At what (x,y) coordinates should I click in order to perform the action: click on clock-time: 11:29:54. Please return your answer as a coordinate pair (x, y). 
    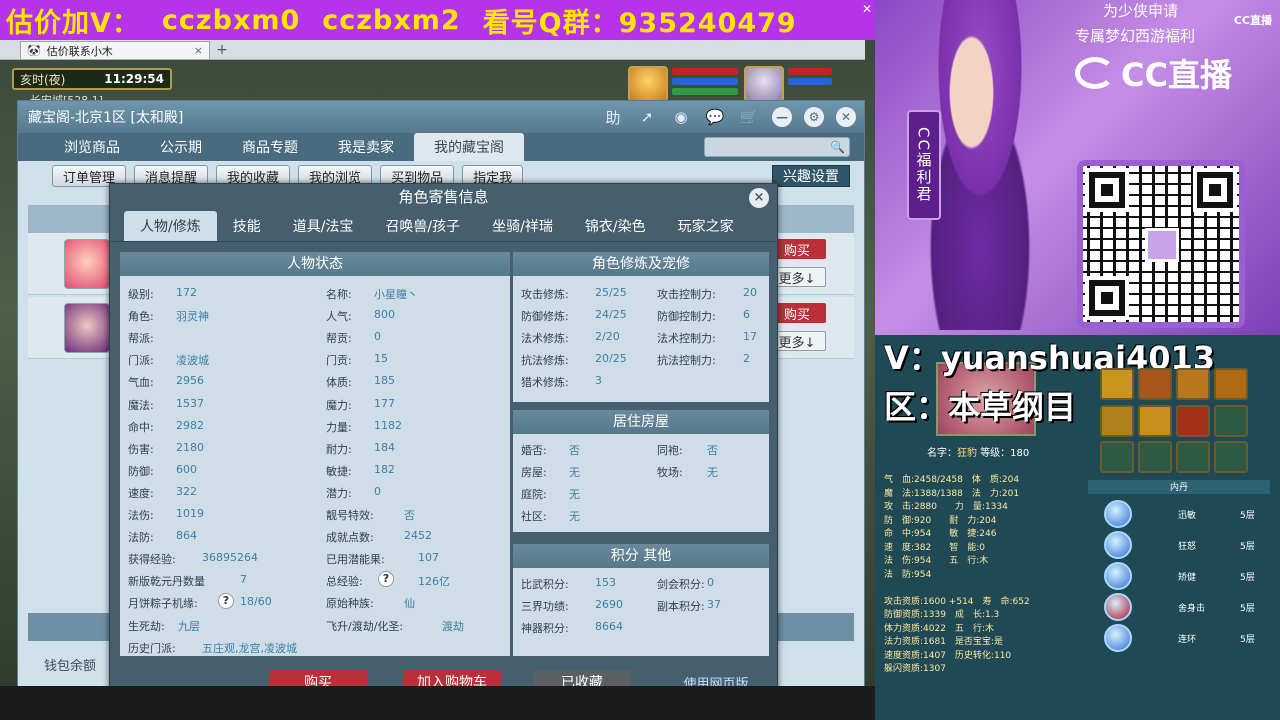
    Looking at the image, I should click on (134, 79).